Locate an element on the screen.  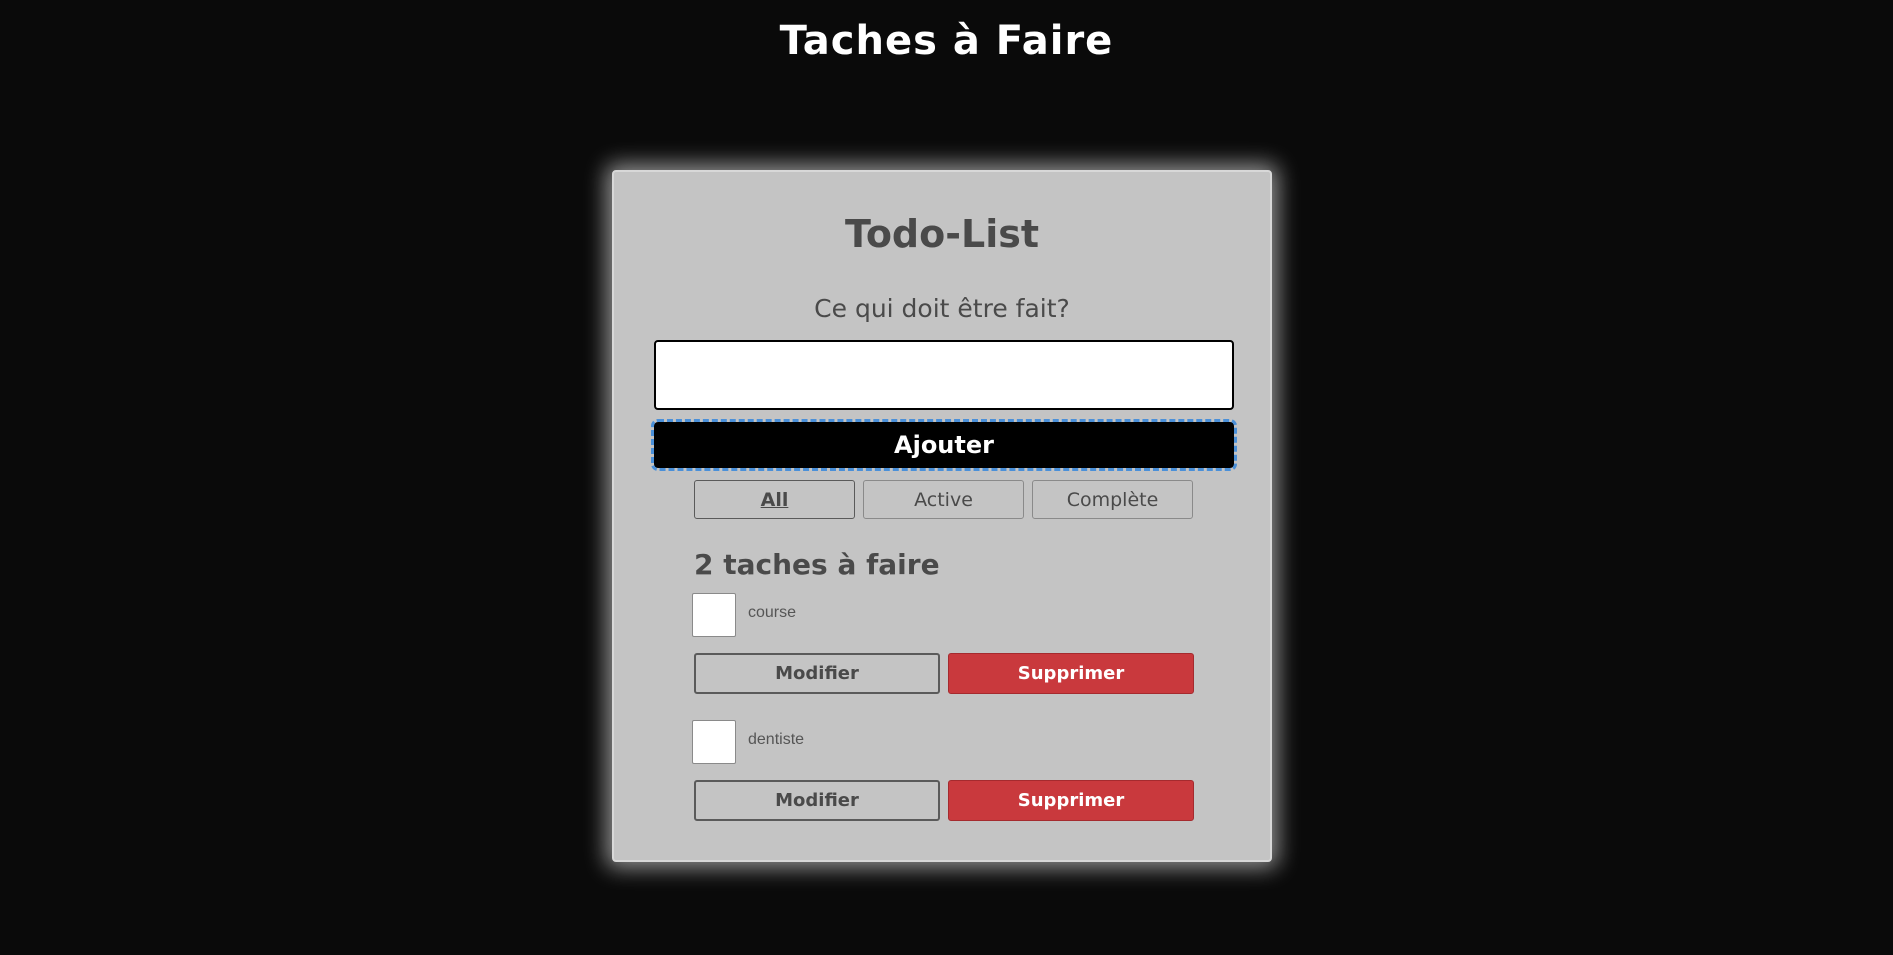
task-label: course is located at coordinates (772, 612).